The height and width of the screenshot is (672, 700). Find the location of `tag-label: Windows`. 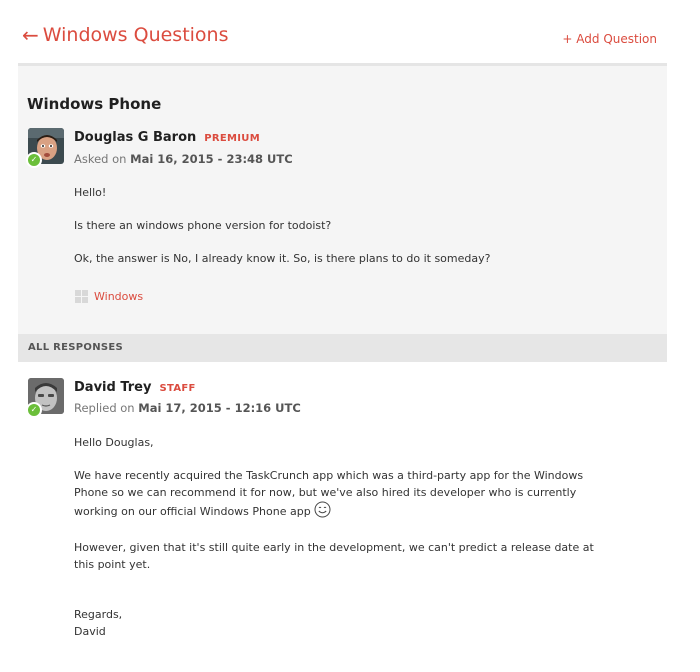

tag-label: Windows is located at coordinates (119, 296).